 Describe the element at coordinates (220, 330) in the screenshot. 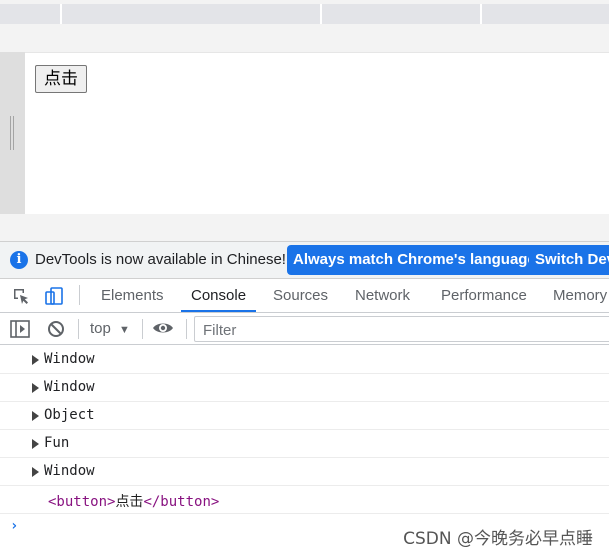

I see `filter-placeholder: Filter` at that location.